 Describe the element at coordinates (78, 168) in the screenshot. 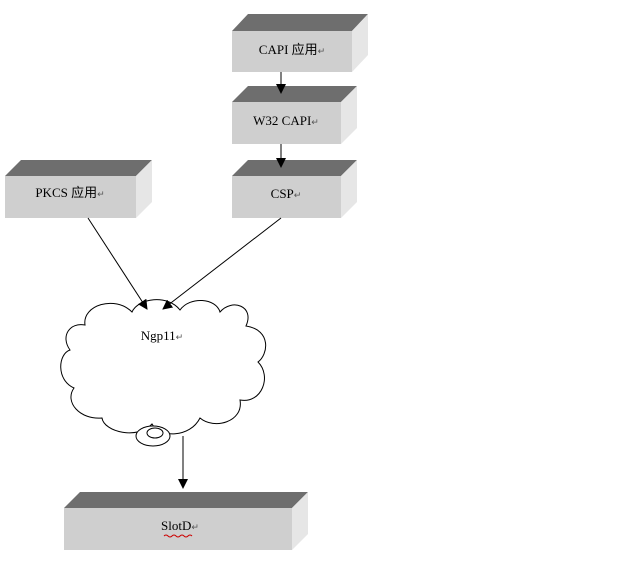

I see `pkcs-app-box-top` at that location.